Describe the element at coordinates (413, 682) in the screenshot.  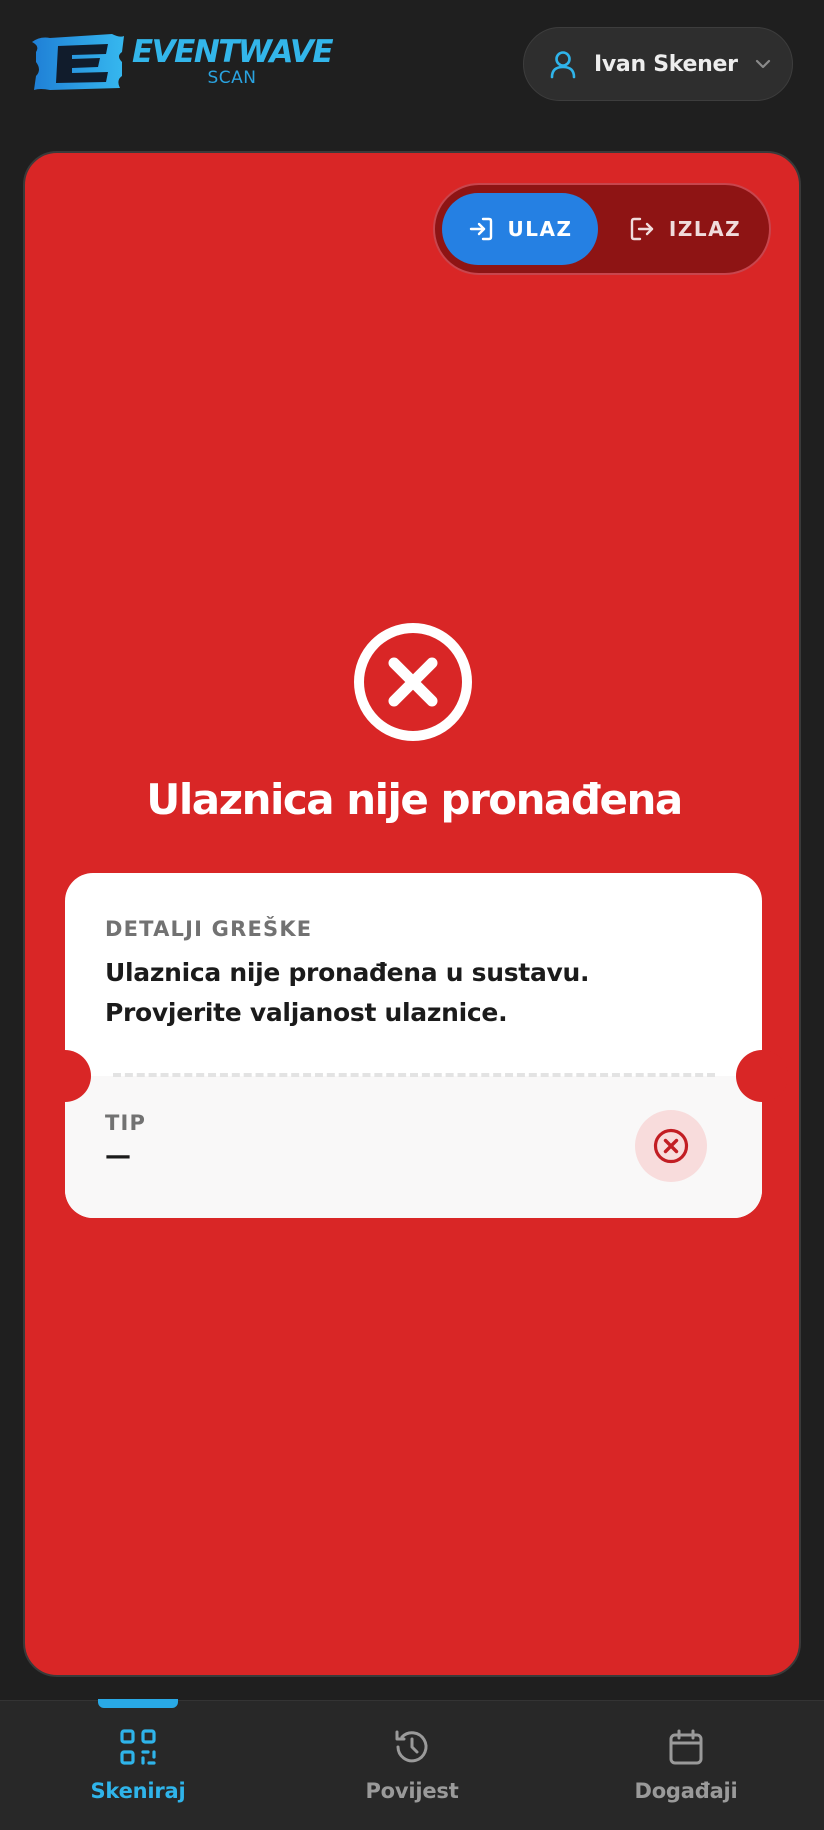
I see `error-circle-icon` at that location.